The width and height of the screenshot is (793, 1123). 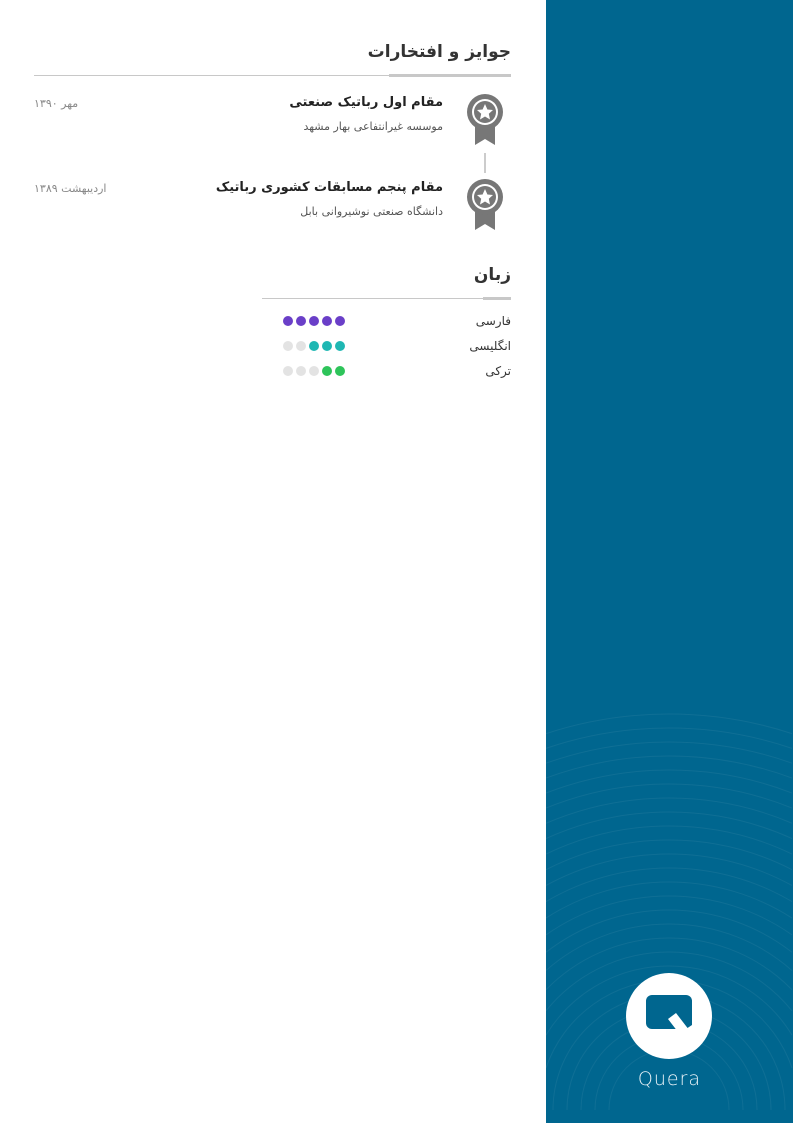 I want to click on award-date: مهر ۱۳۹۰, so click(x=56, y=103).